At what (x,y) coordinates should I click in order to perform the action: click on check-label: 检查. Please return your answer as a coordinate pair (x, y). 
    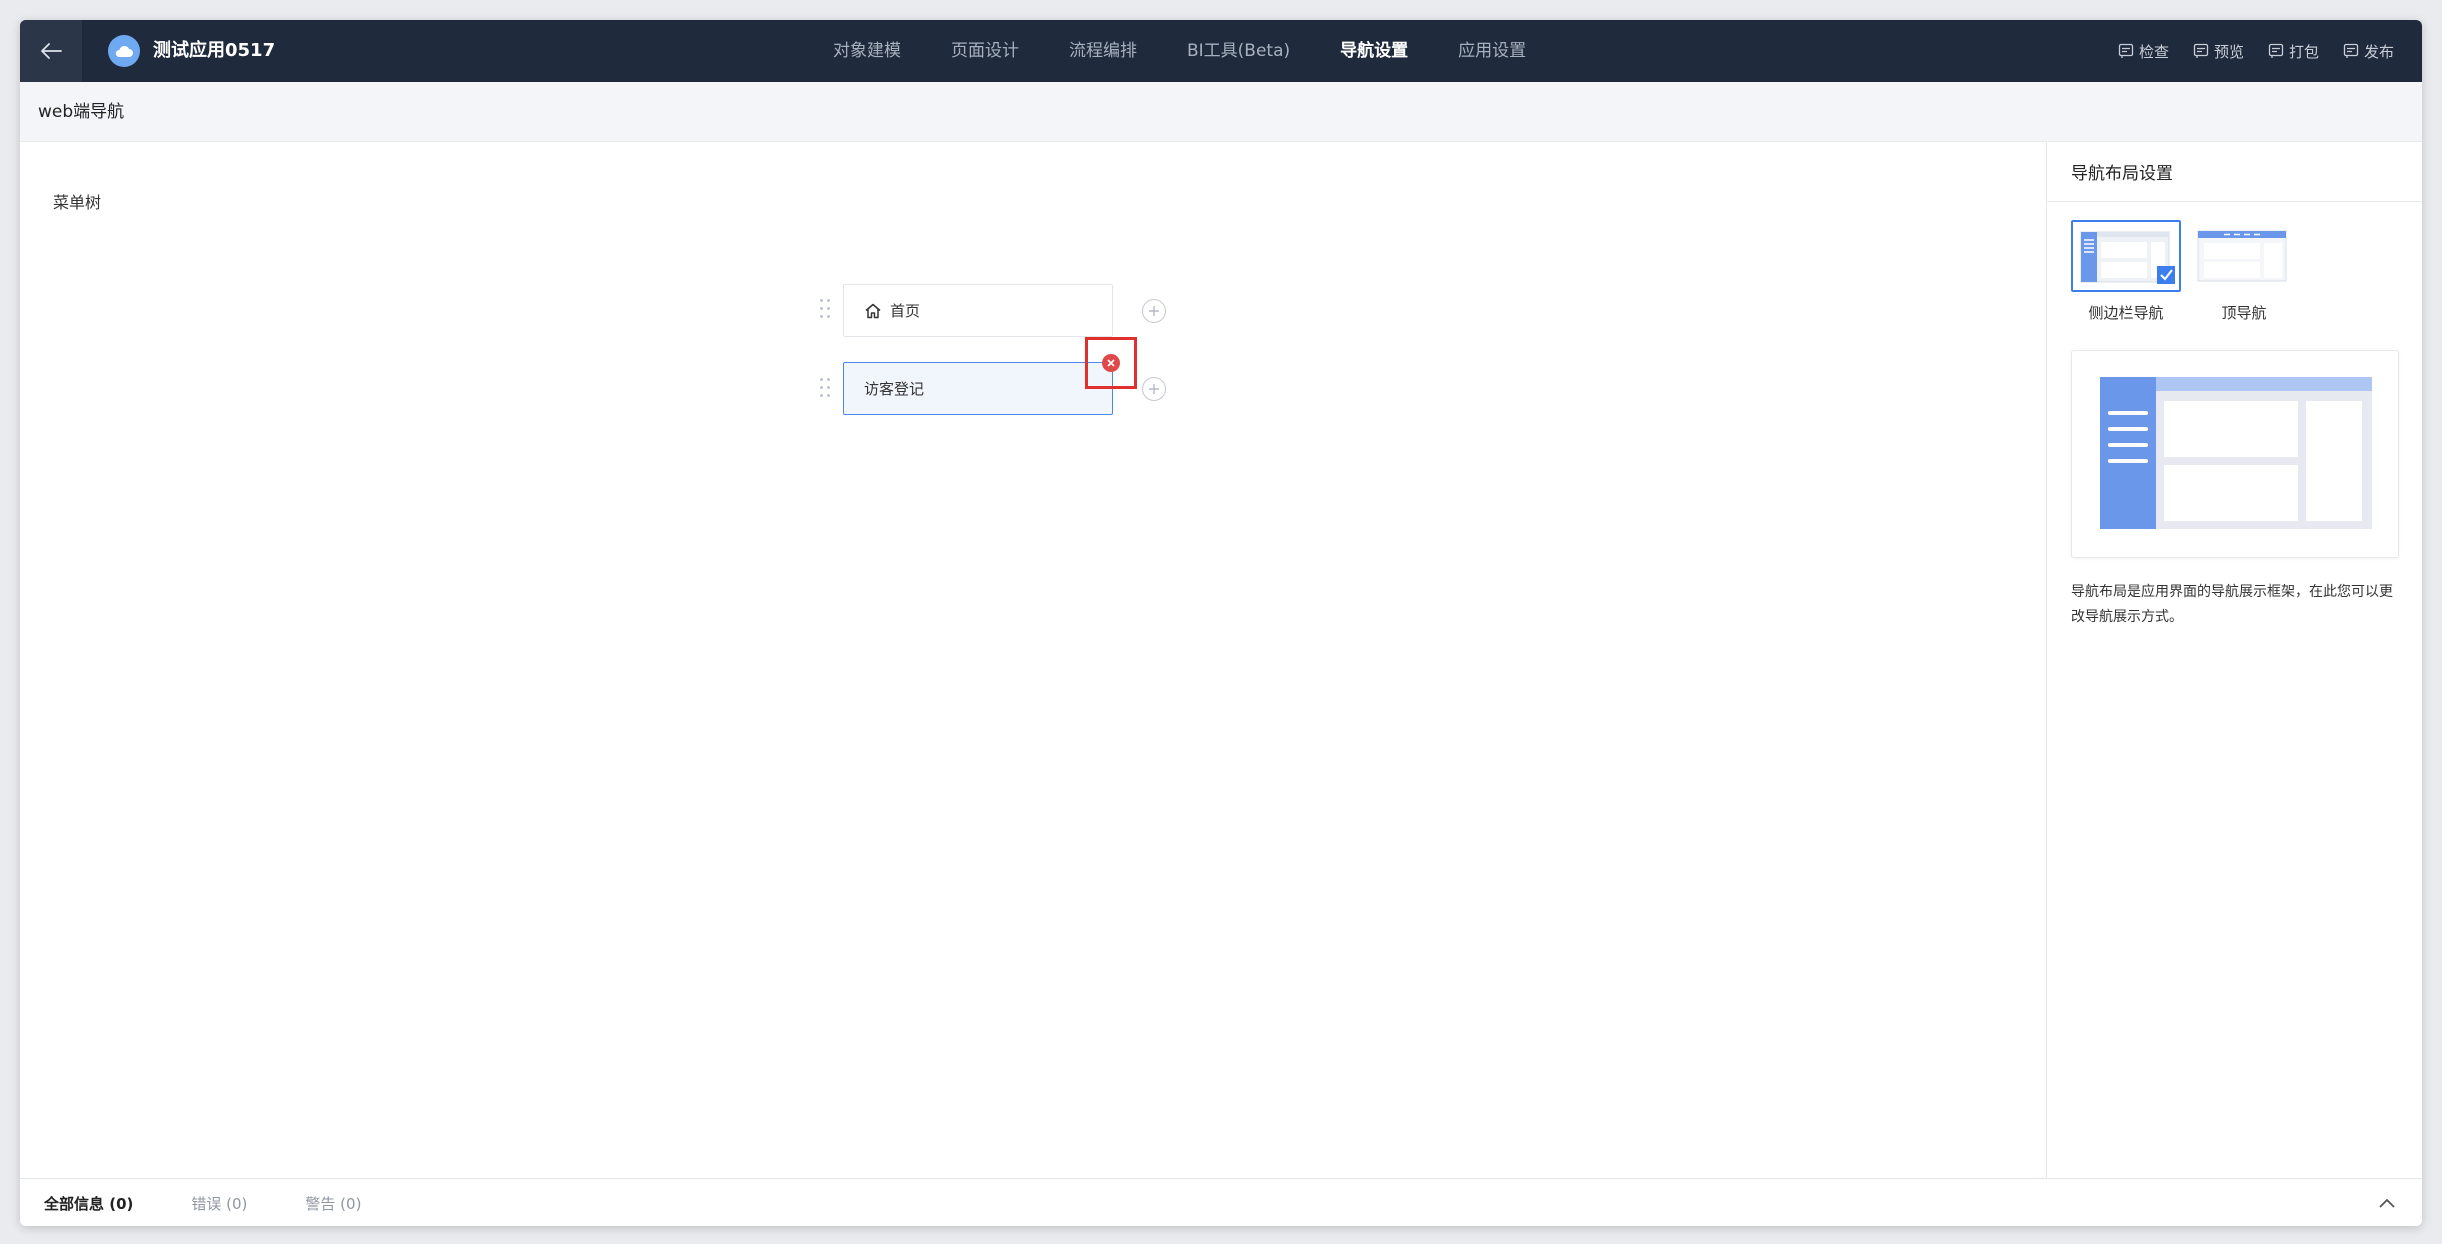
    Looking at the image, I should click on (2153, 51).